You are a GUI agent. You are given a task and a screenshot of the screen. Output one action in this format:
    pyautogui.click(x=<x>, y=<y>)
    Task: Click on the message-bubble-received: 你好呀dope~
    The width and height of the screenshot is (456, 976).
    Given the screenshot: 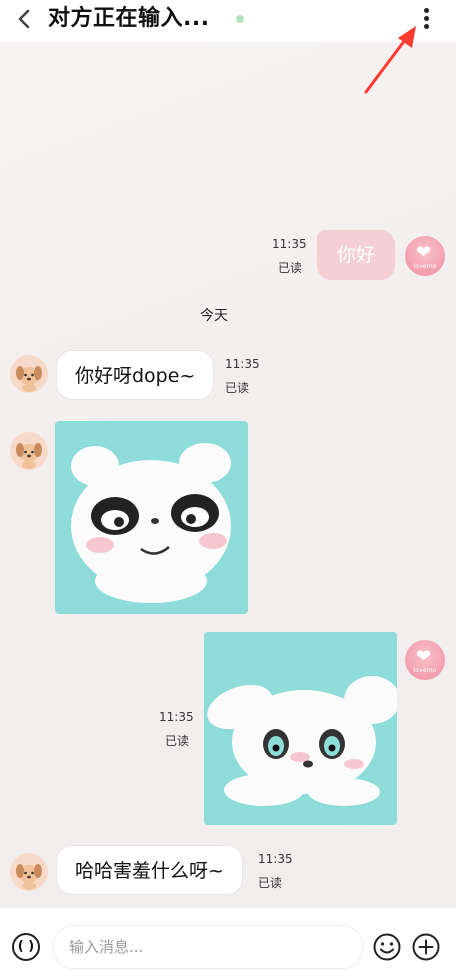 What is the action you would take?
    pyautogui.click(x=135, y=375)
    